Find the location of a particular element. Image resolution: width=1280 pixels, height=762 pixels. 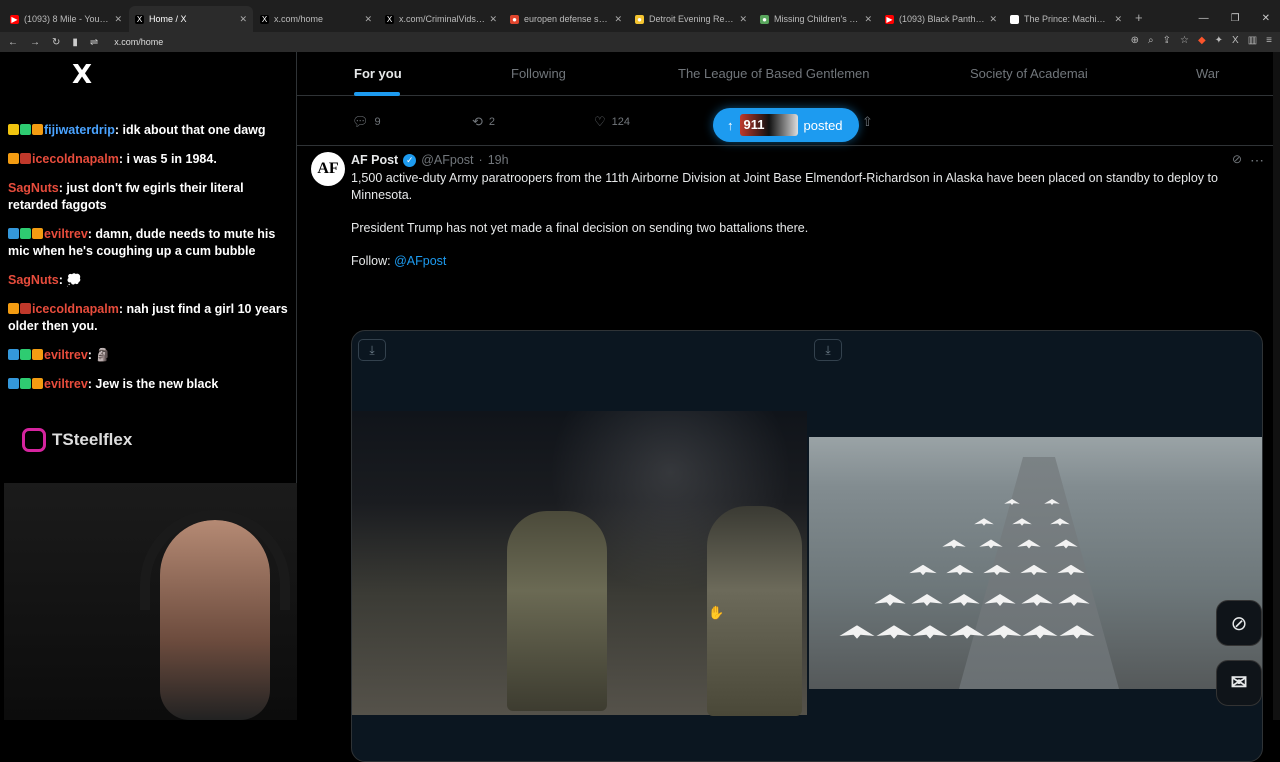

back-icon: ← is located at coordinates (13, 42).